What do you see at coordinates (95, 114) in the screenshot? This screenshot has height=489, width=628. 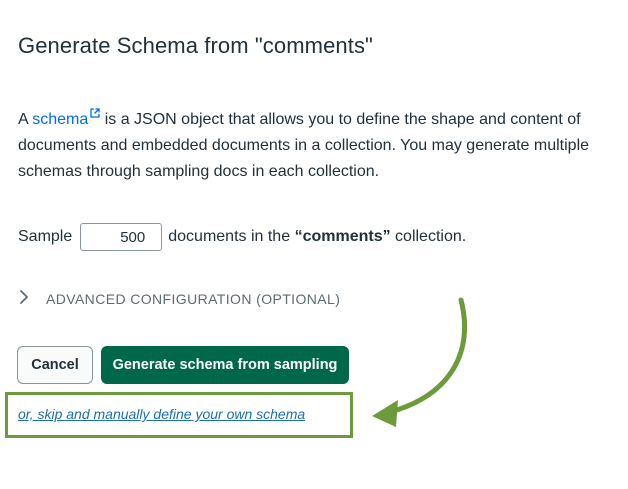 I see `external-link-icon` at bounding box center [95, 114].